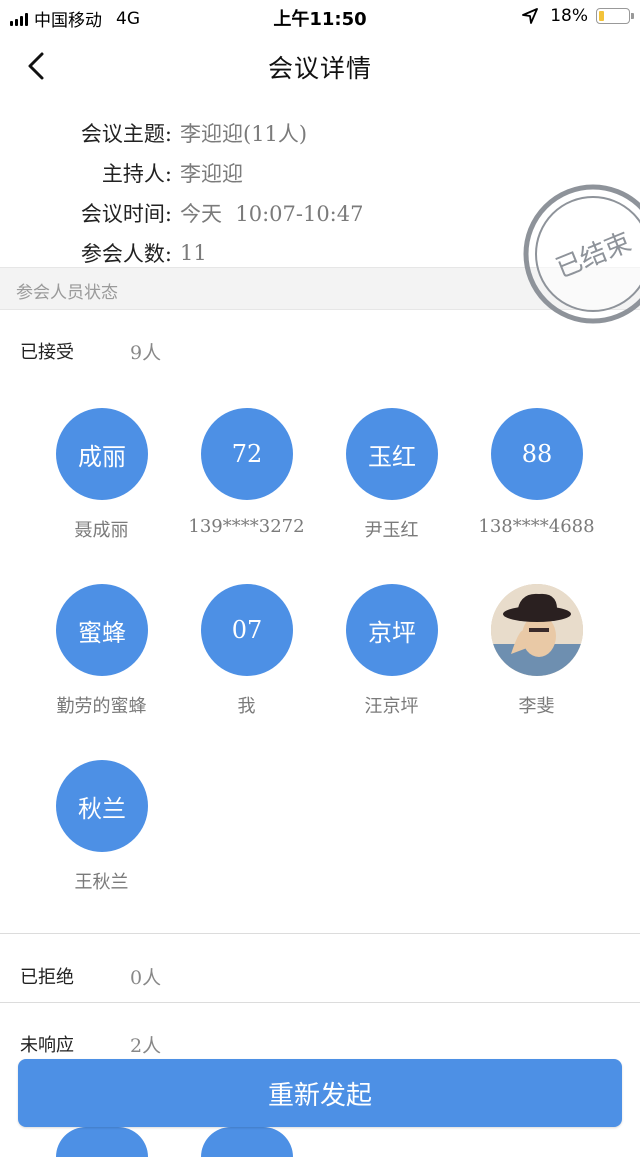 The image size is (640, 1157). I want to click on no-response-count: 2人, so click(146, 1046).